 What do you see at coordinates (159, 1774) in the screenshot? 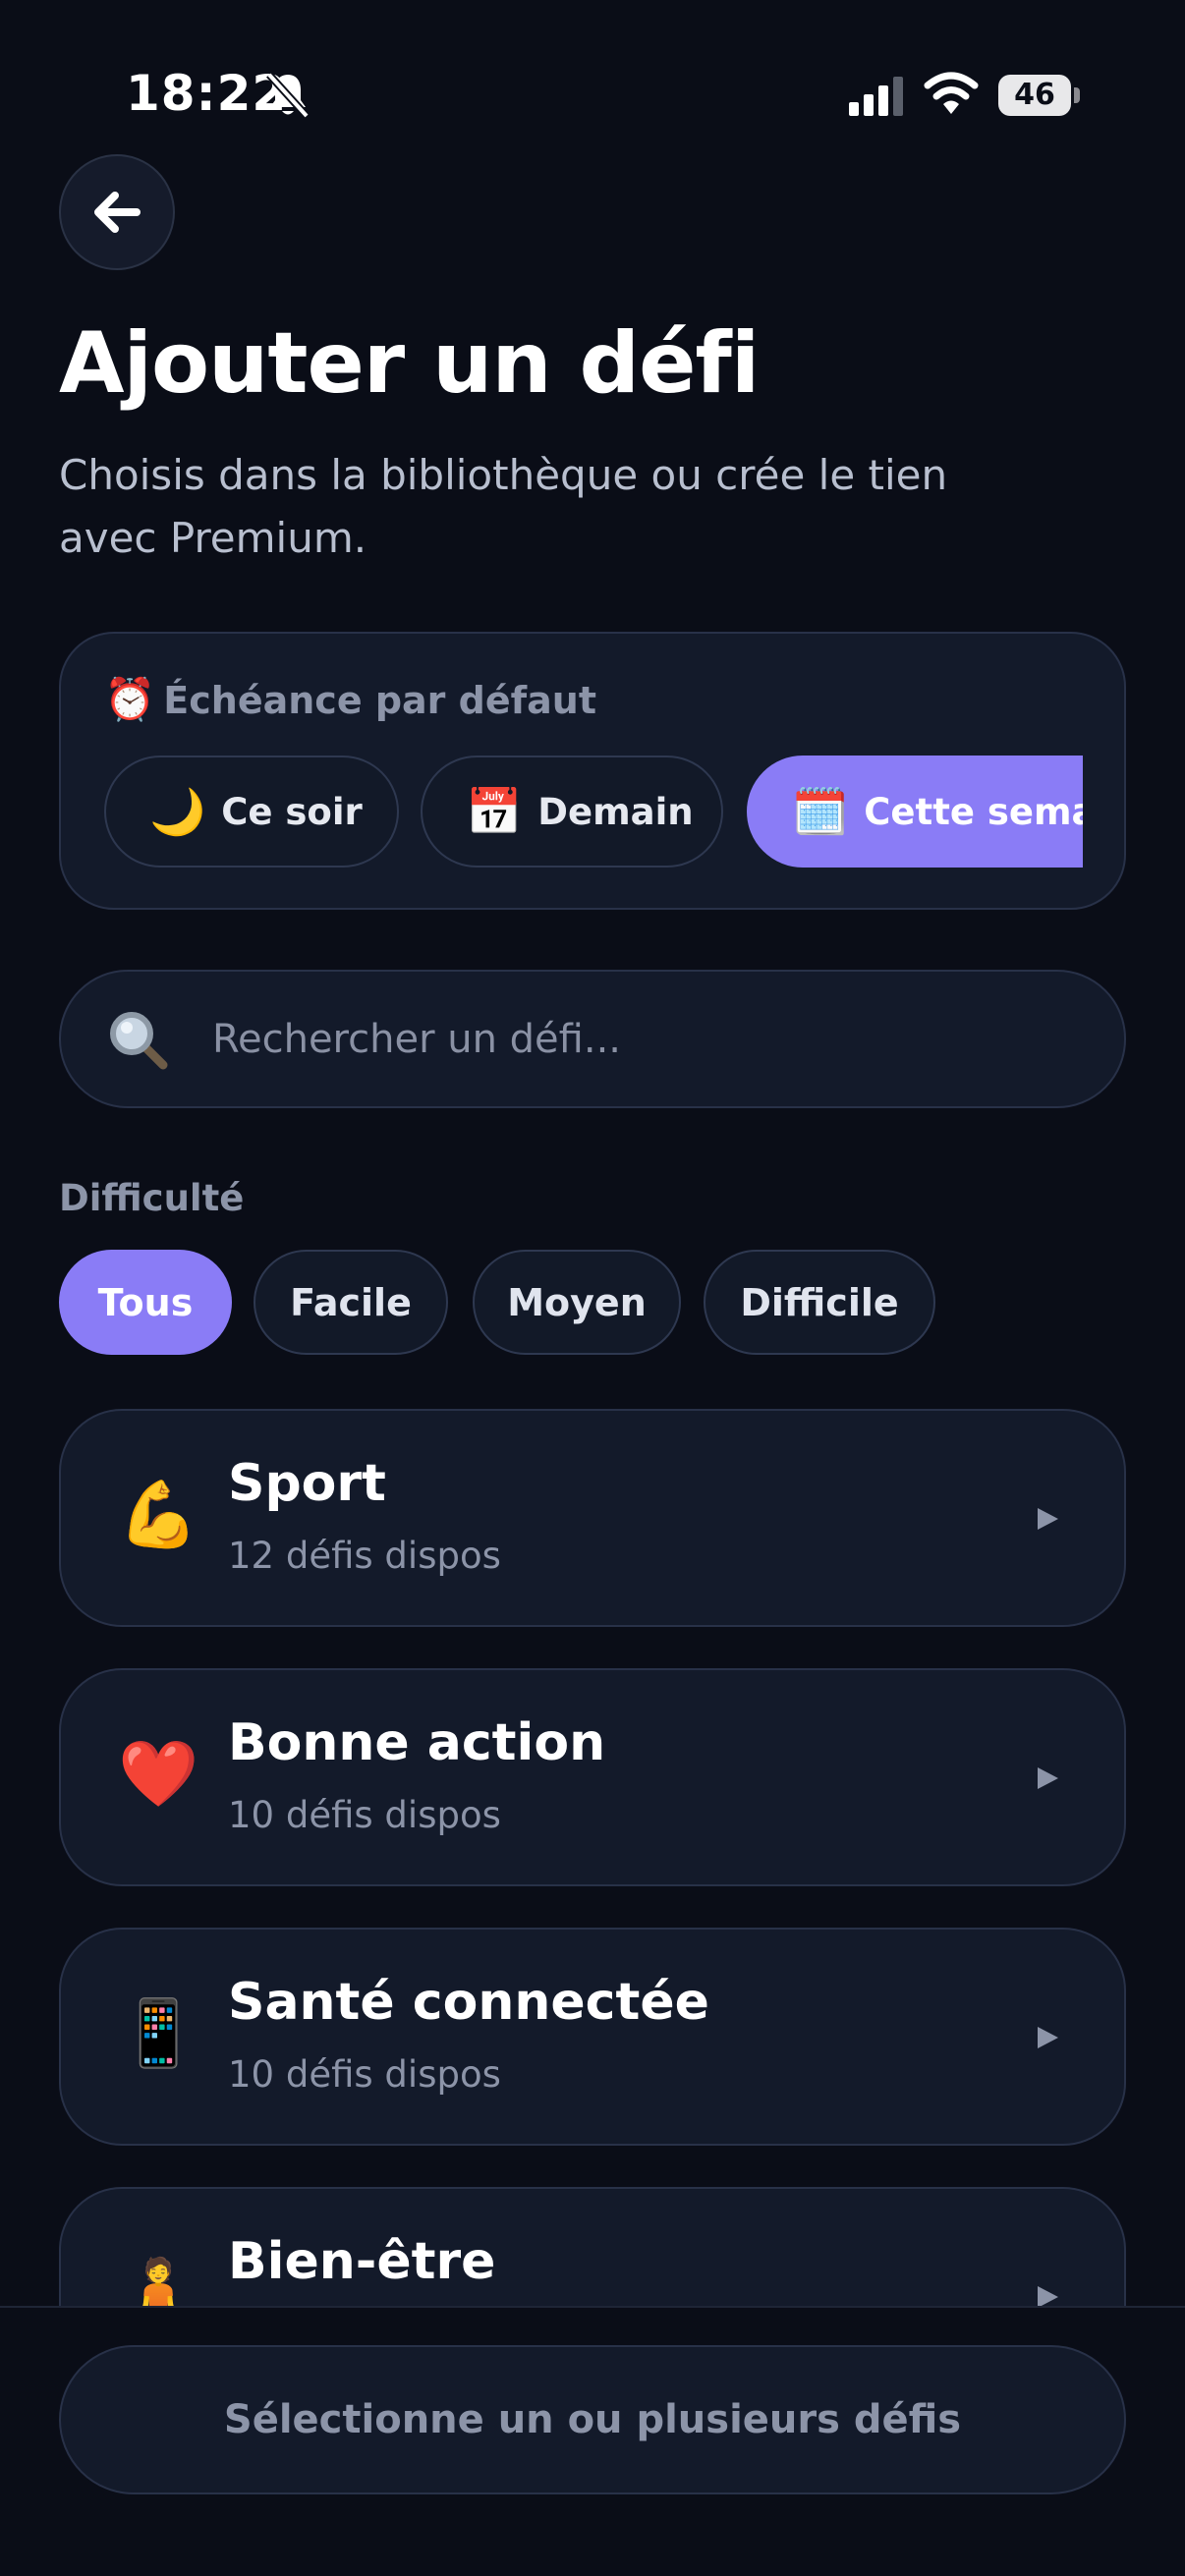
I see `heart-icon: ❤️` at bounding box center [159, 1774].